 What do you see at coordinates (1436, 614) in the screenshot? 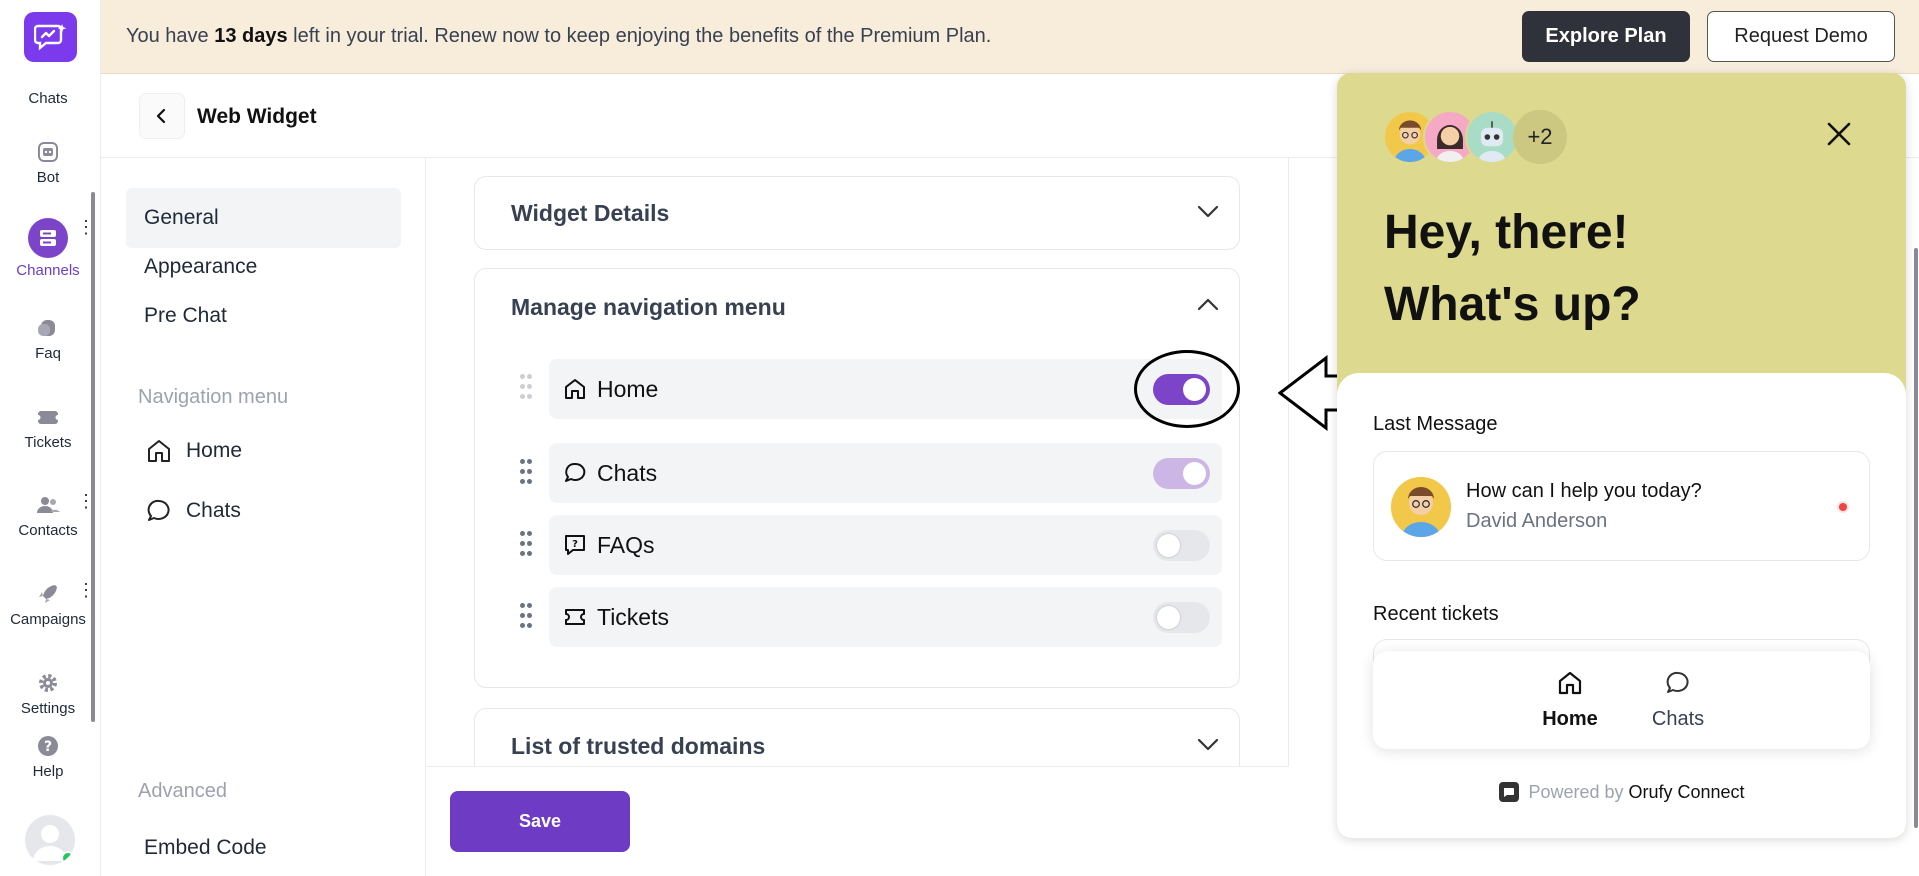
I see `recent-tickets-title: Recent tickets` at bounding box center [1436, 614].